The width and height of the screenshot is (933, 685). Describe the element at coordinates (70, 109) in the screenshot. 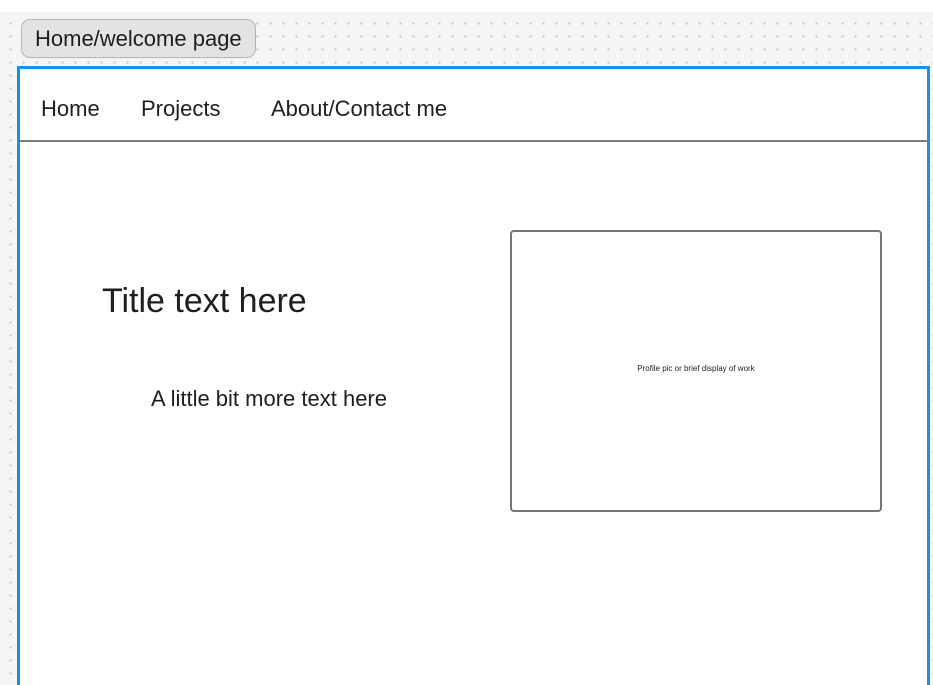

I see `nav-item-home: Home` at that location.